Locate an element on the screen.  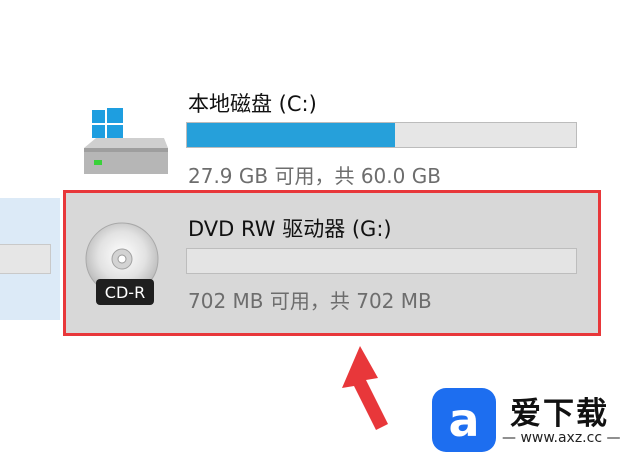
cd-r-disc-icon: CD-R is located at coordinates (122, 263).